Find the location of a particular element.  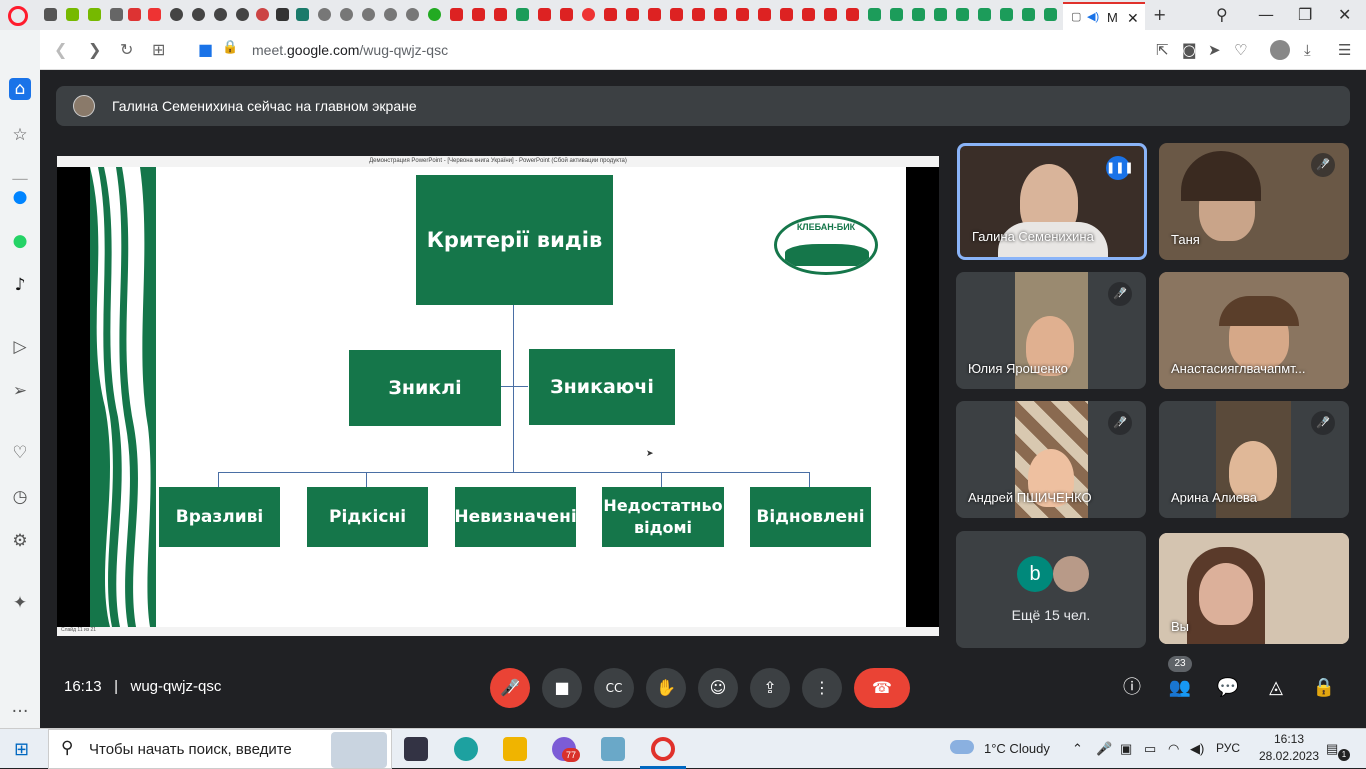

profile-icon is located at coordinates (1280, 50).